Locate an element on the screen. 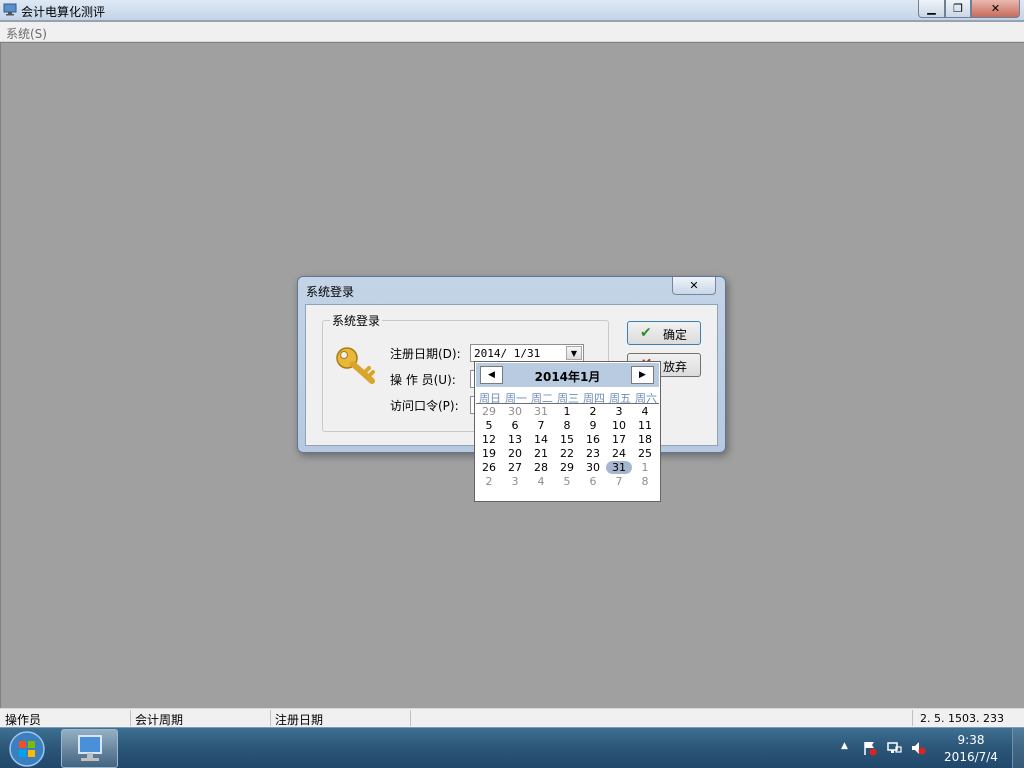  window-title: 会计电算化测评 is located at coordinates (63, 12).